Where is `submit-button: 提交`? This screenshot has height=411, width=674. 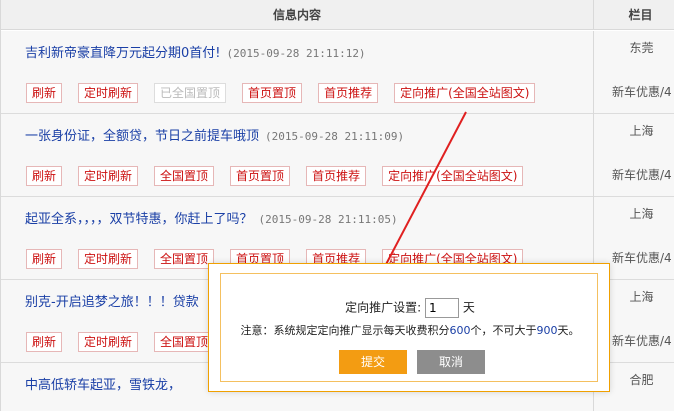 submit-button: 提交 is located at coordinates (373, 362).